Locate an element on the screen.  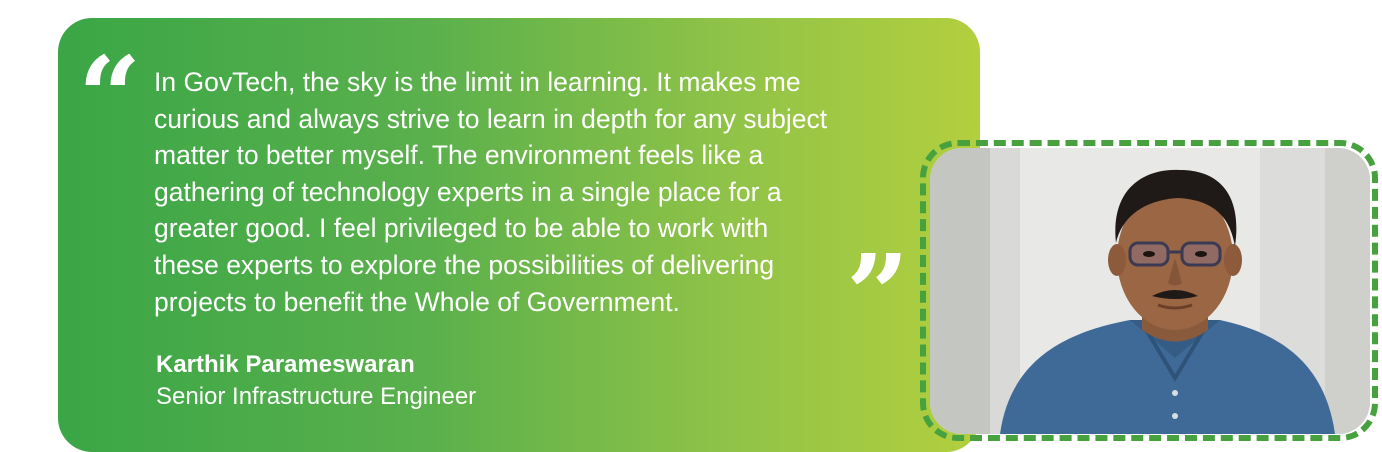
open-quote-icon: “ is located at coordinates (109, 96).